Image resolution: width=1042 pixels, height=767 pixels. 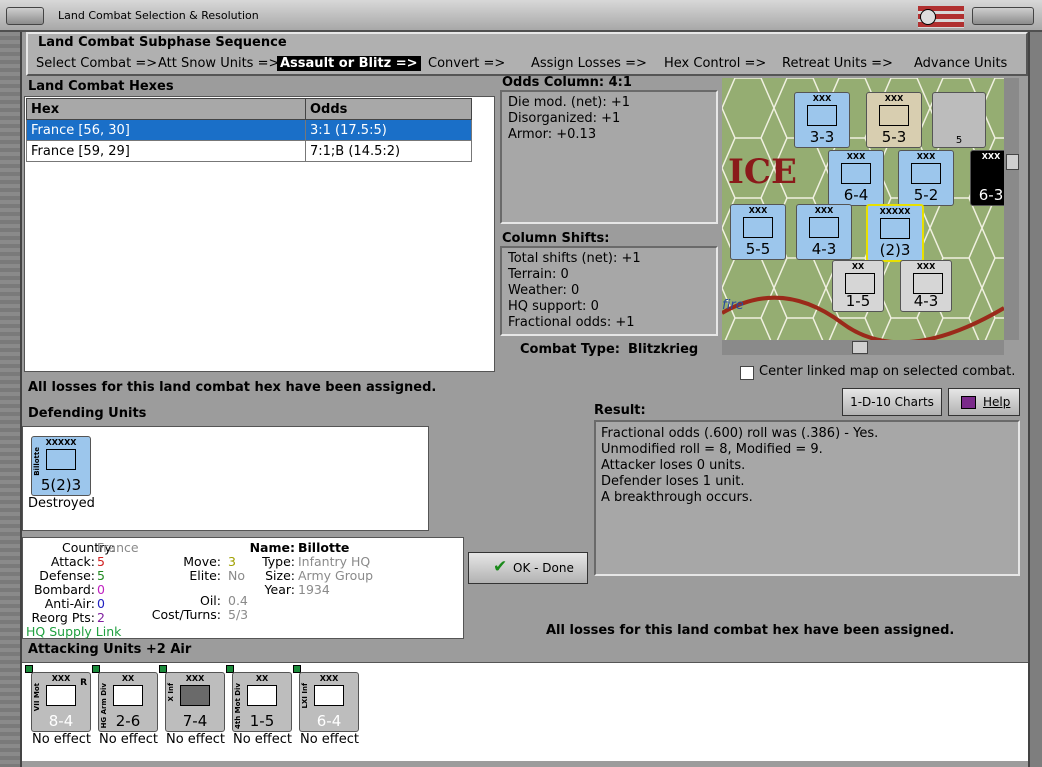 I want to click on vscroll-thumb, so click(x=1012, y=162).